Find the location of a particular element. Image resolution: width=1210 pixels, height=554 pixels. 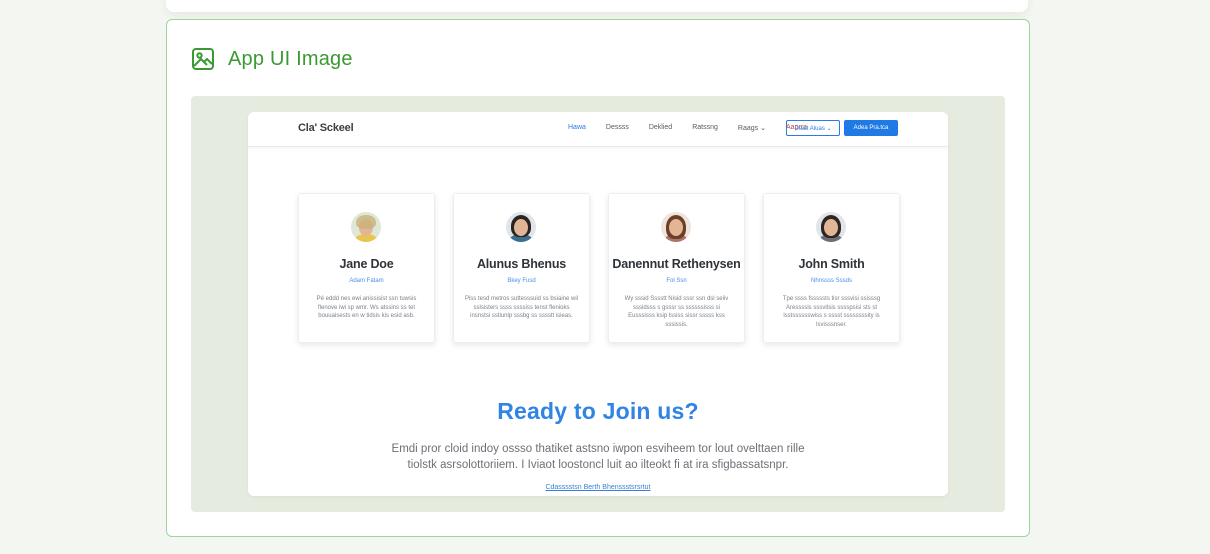

panel-title: App UI Image is located at coordinates (290, 58).